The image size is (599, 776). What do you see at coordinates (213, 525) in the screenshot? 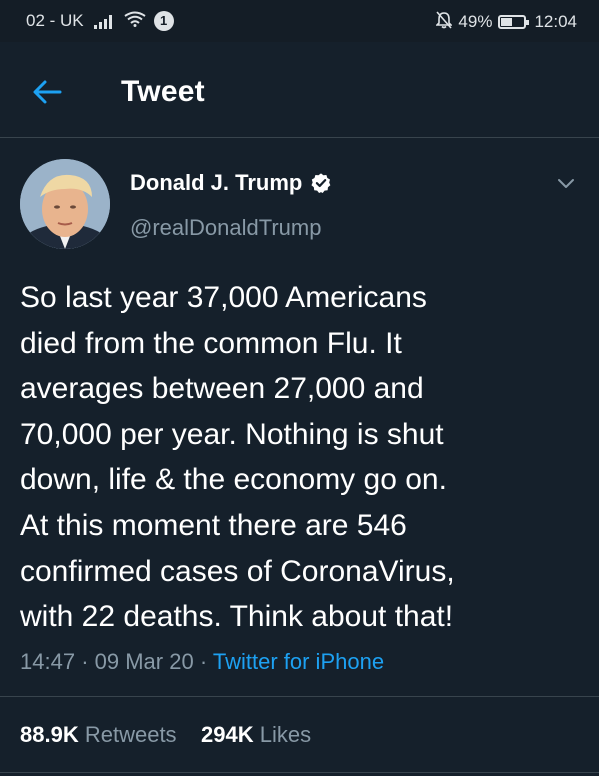
I see `tweet-text-line: At this moment there are 546` at bounding box center [213, 525].